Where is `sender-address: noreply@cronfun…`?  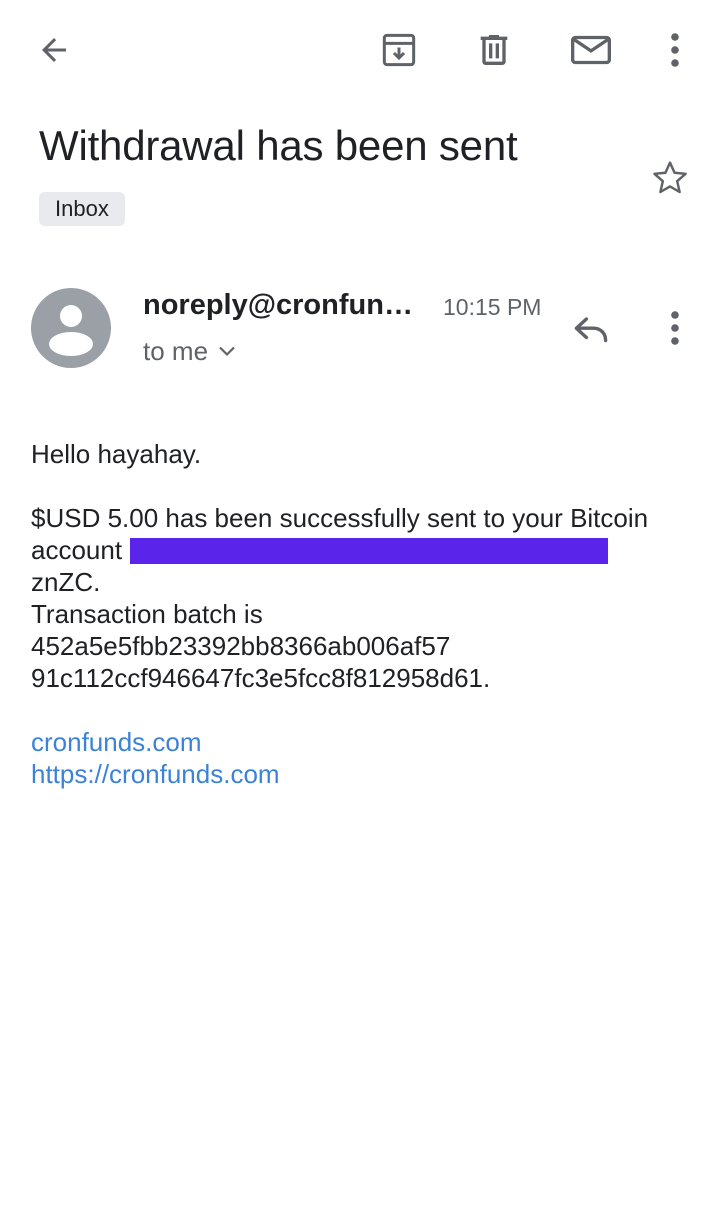 sender-address: noreply@cronfun… is located at coordinates (278, 305).